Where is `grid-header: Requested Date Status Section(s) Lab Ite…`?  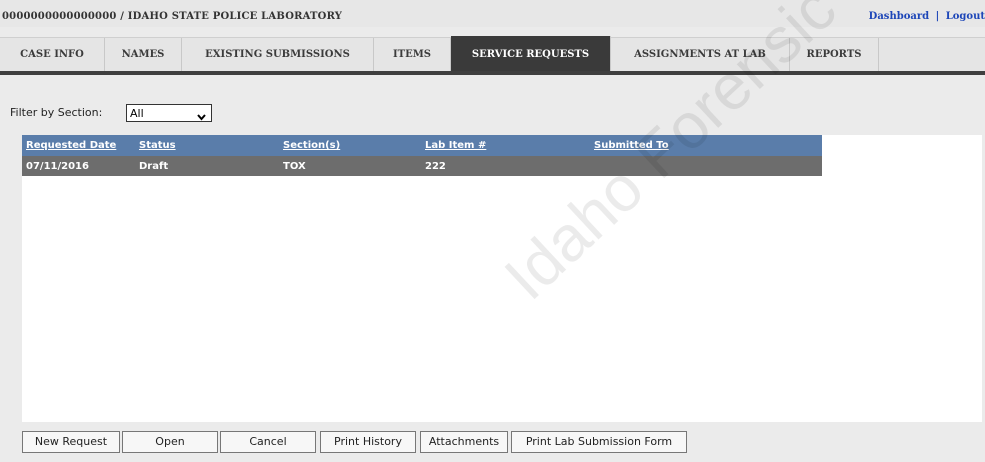 grid-header: Requested Date Status Section(s) Lab Ite… is located at coordinates (422, 145).